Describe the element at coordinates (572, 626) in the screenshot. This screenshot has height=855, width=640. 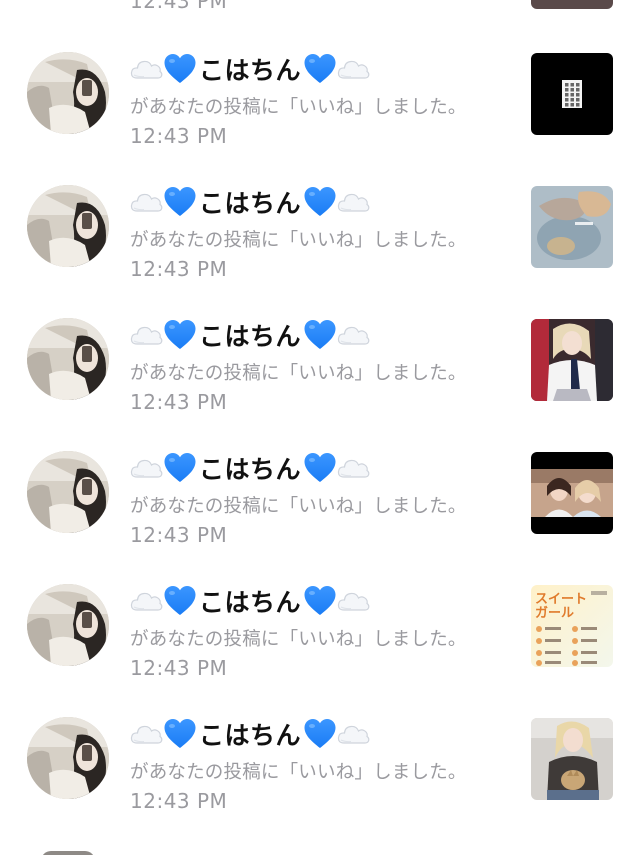
I see `post-thumbnail: スイート ガール` at that location.